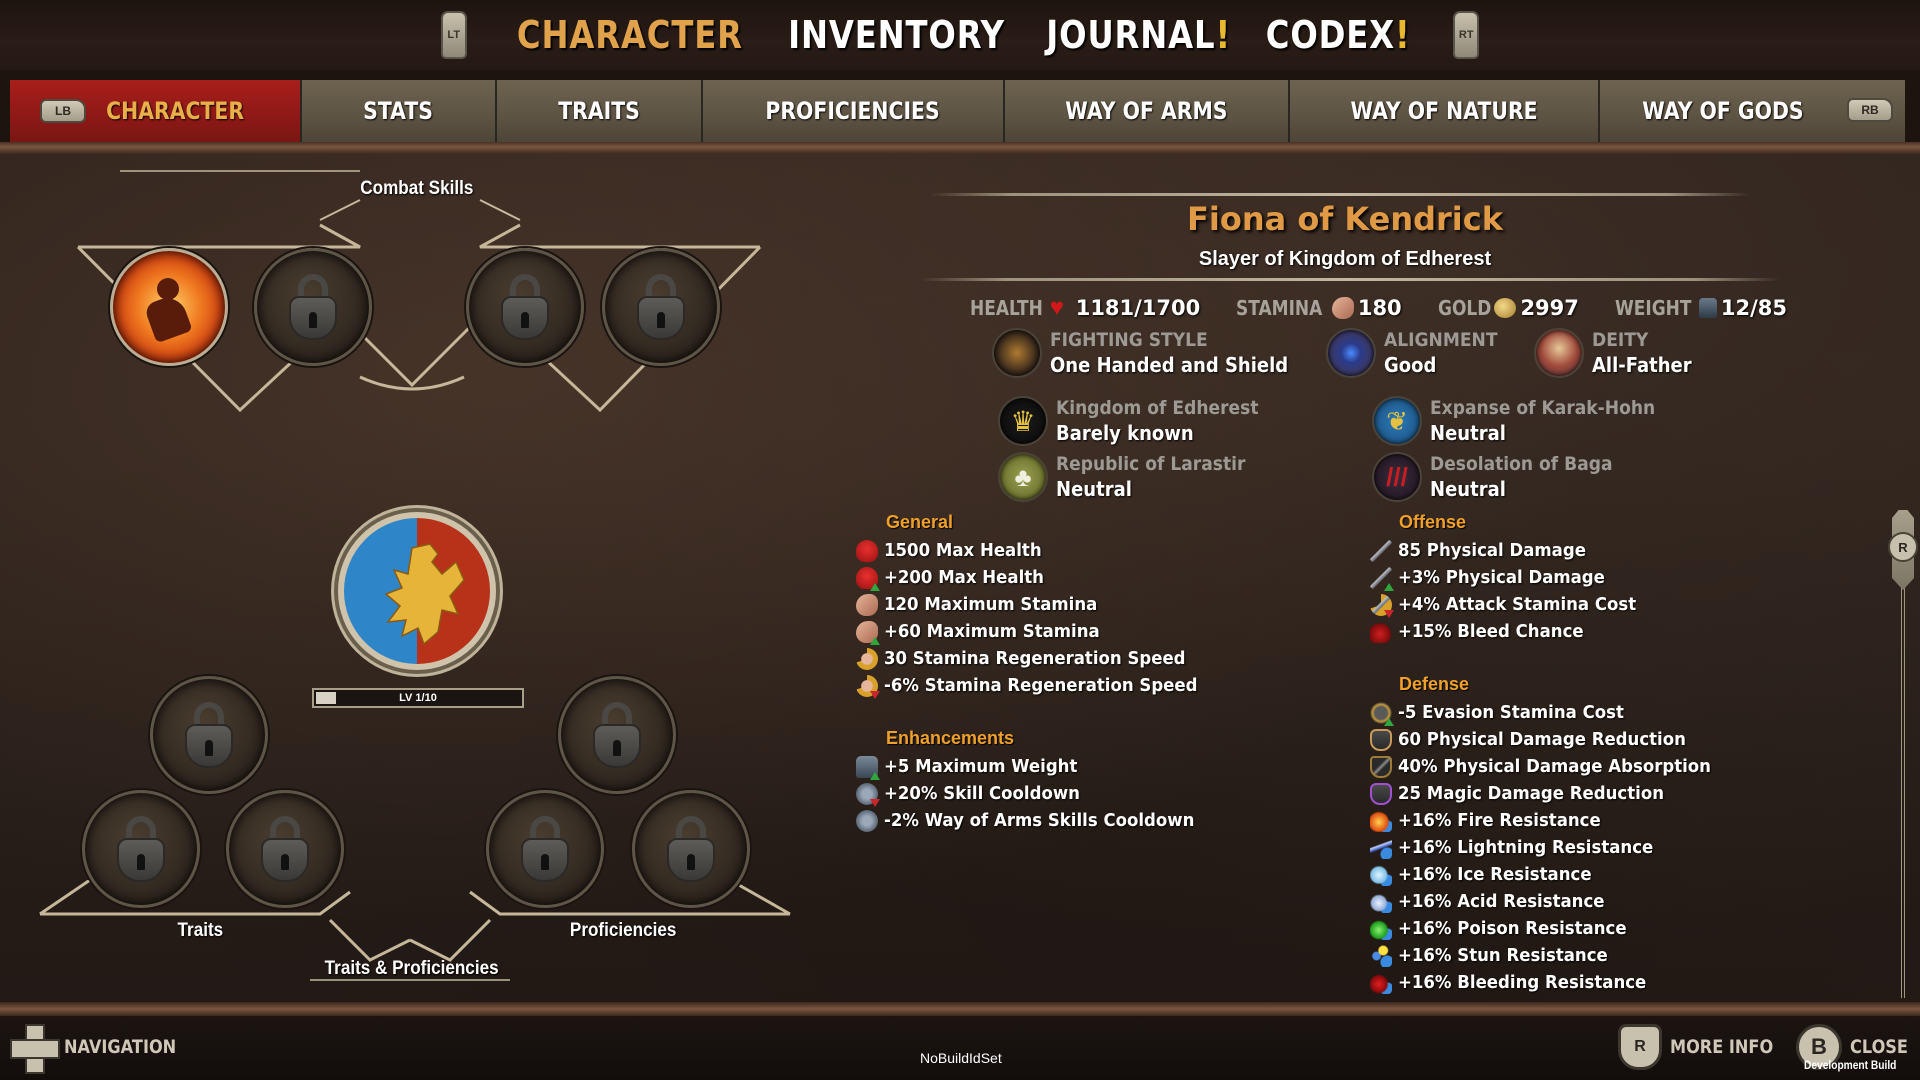 This screenshot has width=1920, height=1080. Describe the element at coordinates (1035, 658) in the screenshot. I see `stat-text: 30 Stamina Regeneration Speed` at that location.